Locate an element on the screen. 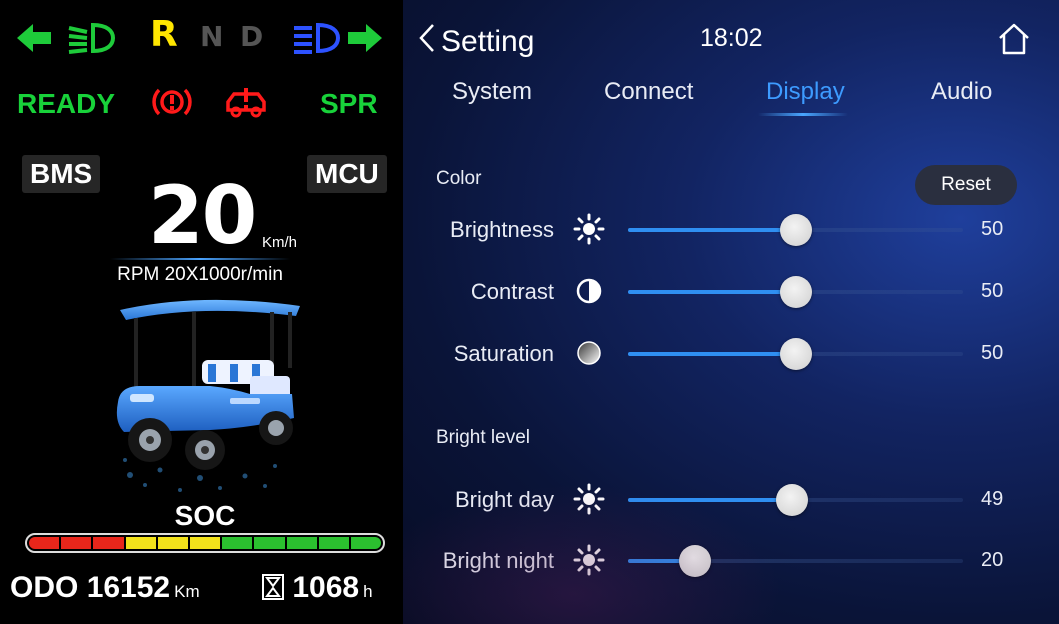 The width and height of the screenshot is (1059, 624). saturation-row: Saturation 50 is located at coordinates (731, 353).